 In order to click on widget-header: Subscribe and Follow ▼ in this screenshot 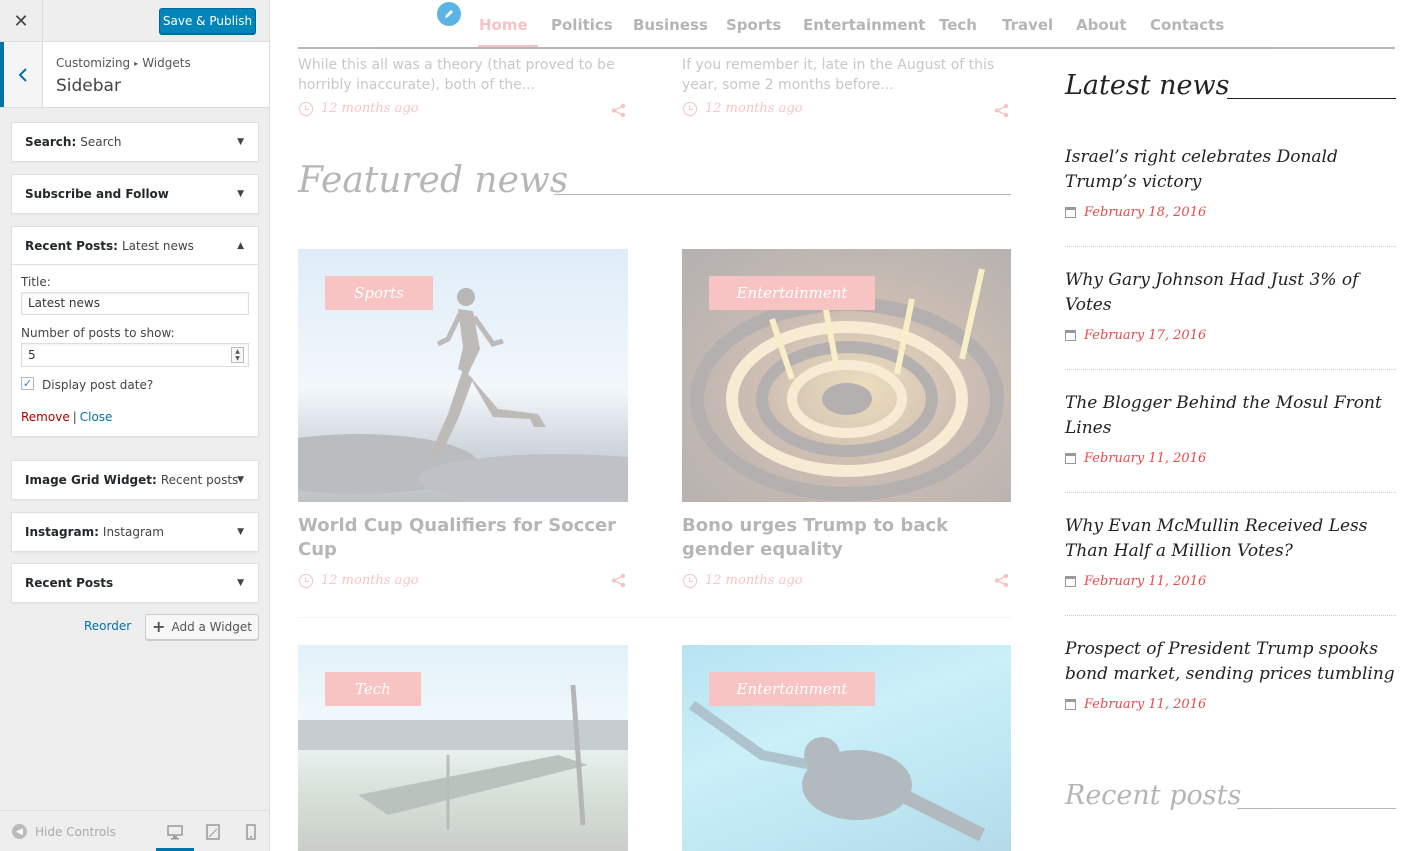, I will do `click(135, 194)`.